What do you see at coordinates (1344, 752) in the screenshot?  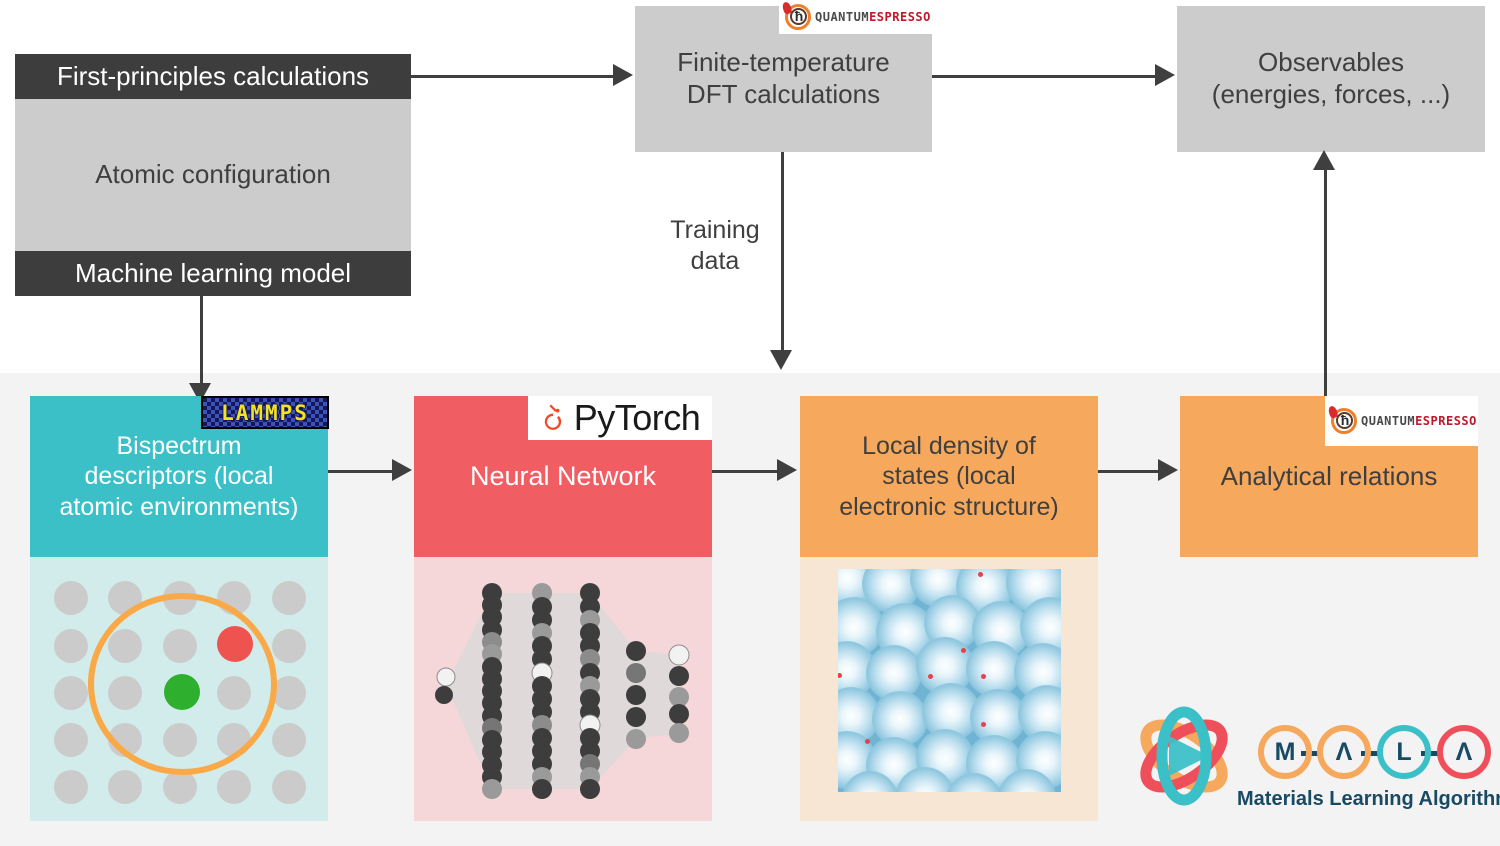 I see `mala-letter-a1: Λ` at bounding box center [1344, 752].